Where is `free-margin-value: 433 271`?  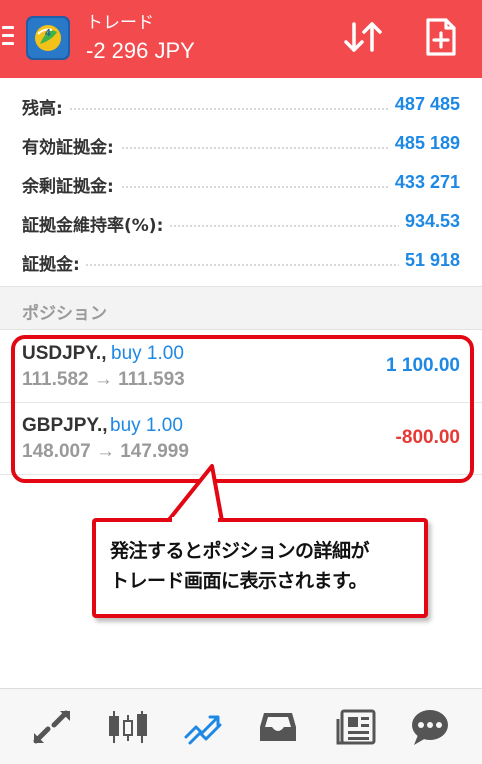
free-margin-value: 433 271 is located at coordinates (424, 182).